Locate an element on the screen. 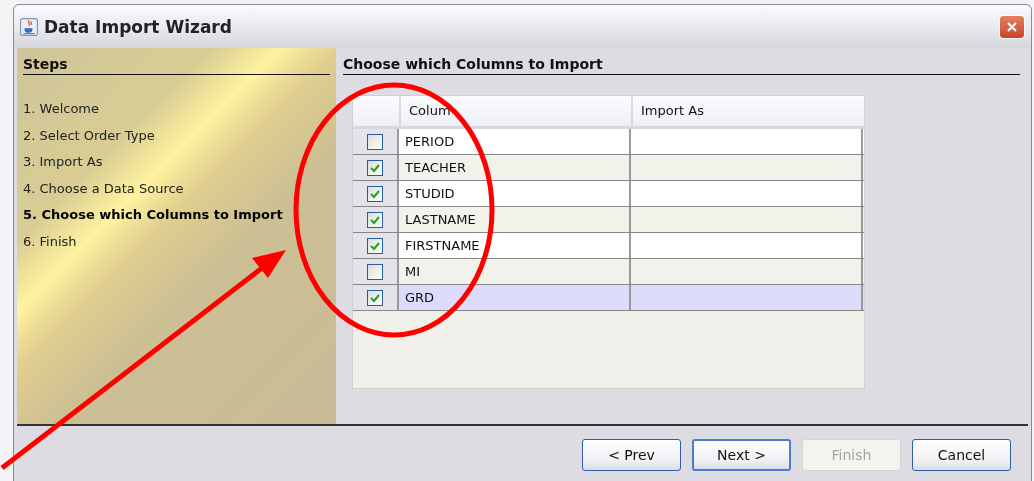 This screenshot has width=1034, height=481. wizard-button: < Prev is located at coordinates (631, 454).